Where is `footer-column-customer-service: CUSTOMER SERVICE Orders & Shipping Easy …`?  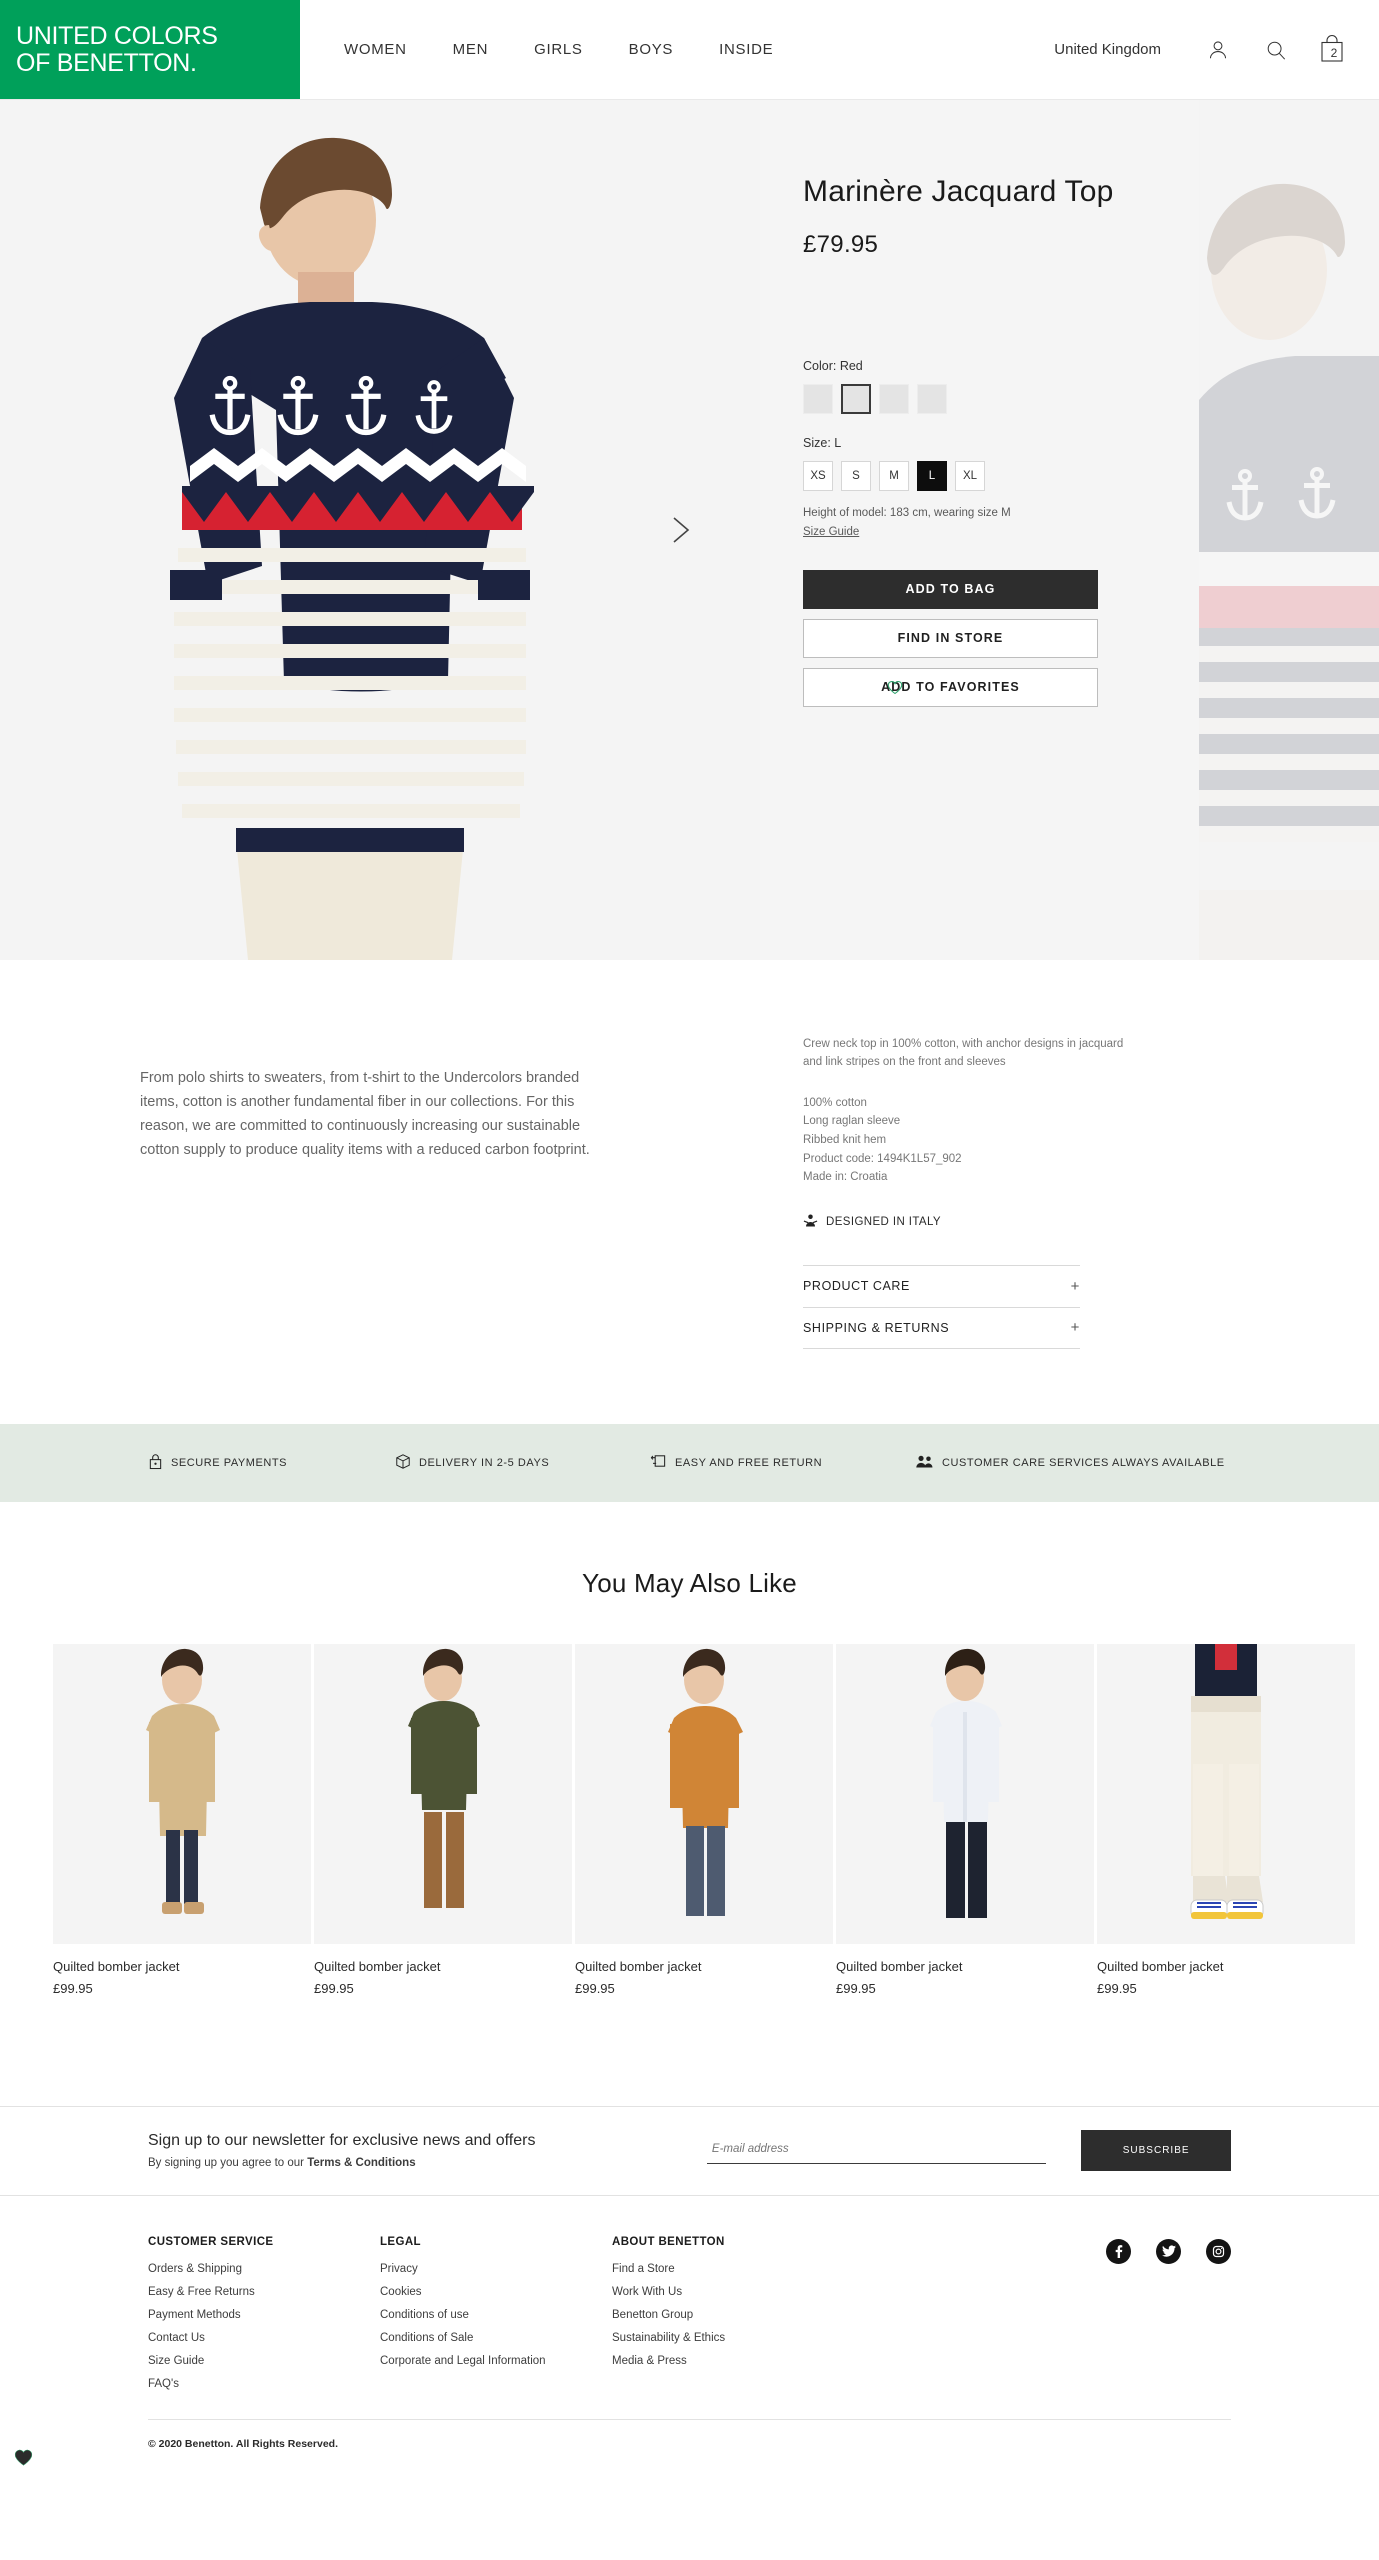
footer-column-customer-service: CUSTOMER SERVICE Orders & Shipping Easy … is located at coordinates (264, 2318).